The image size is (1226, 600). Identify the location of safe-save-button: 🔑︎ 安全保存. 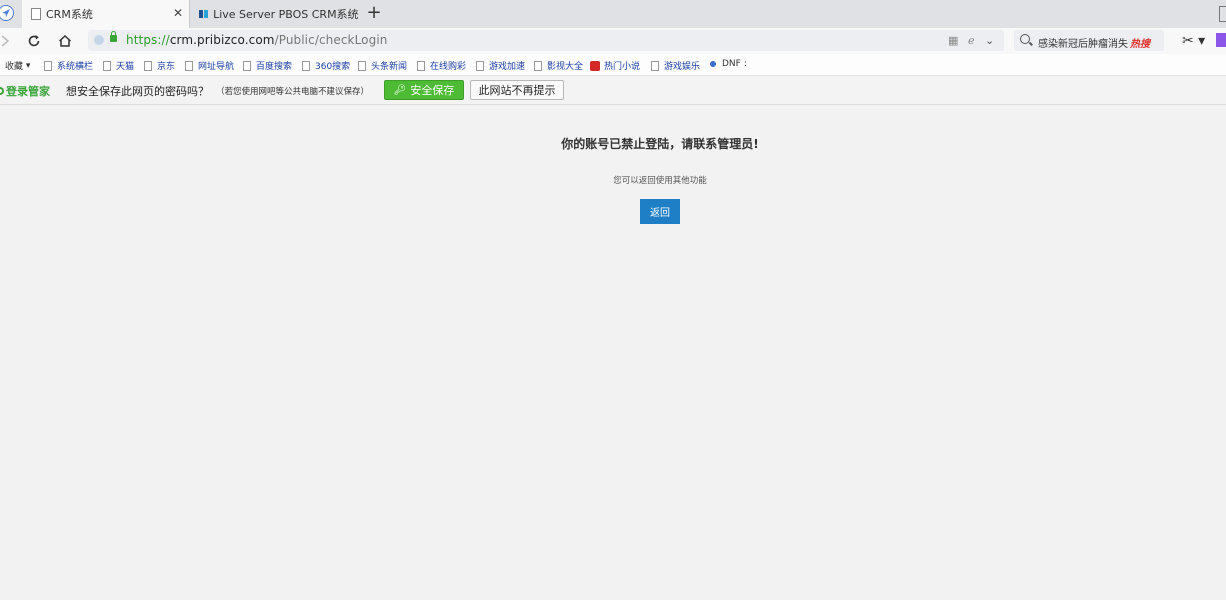
(424, 90).